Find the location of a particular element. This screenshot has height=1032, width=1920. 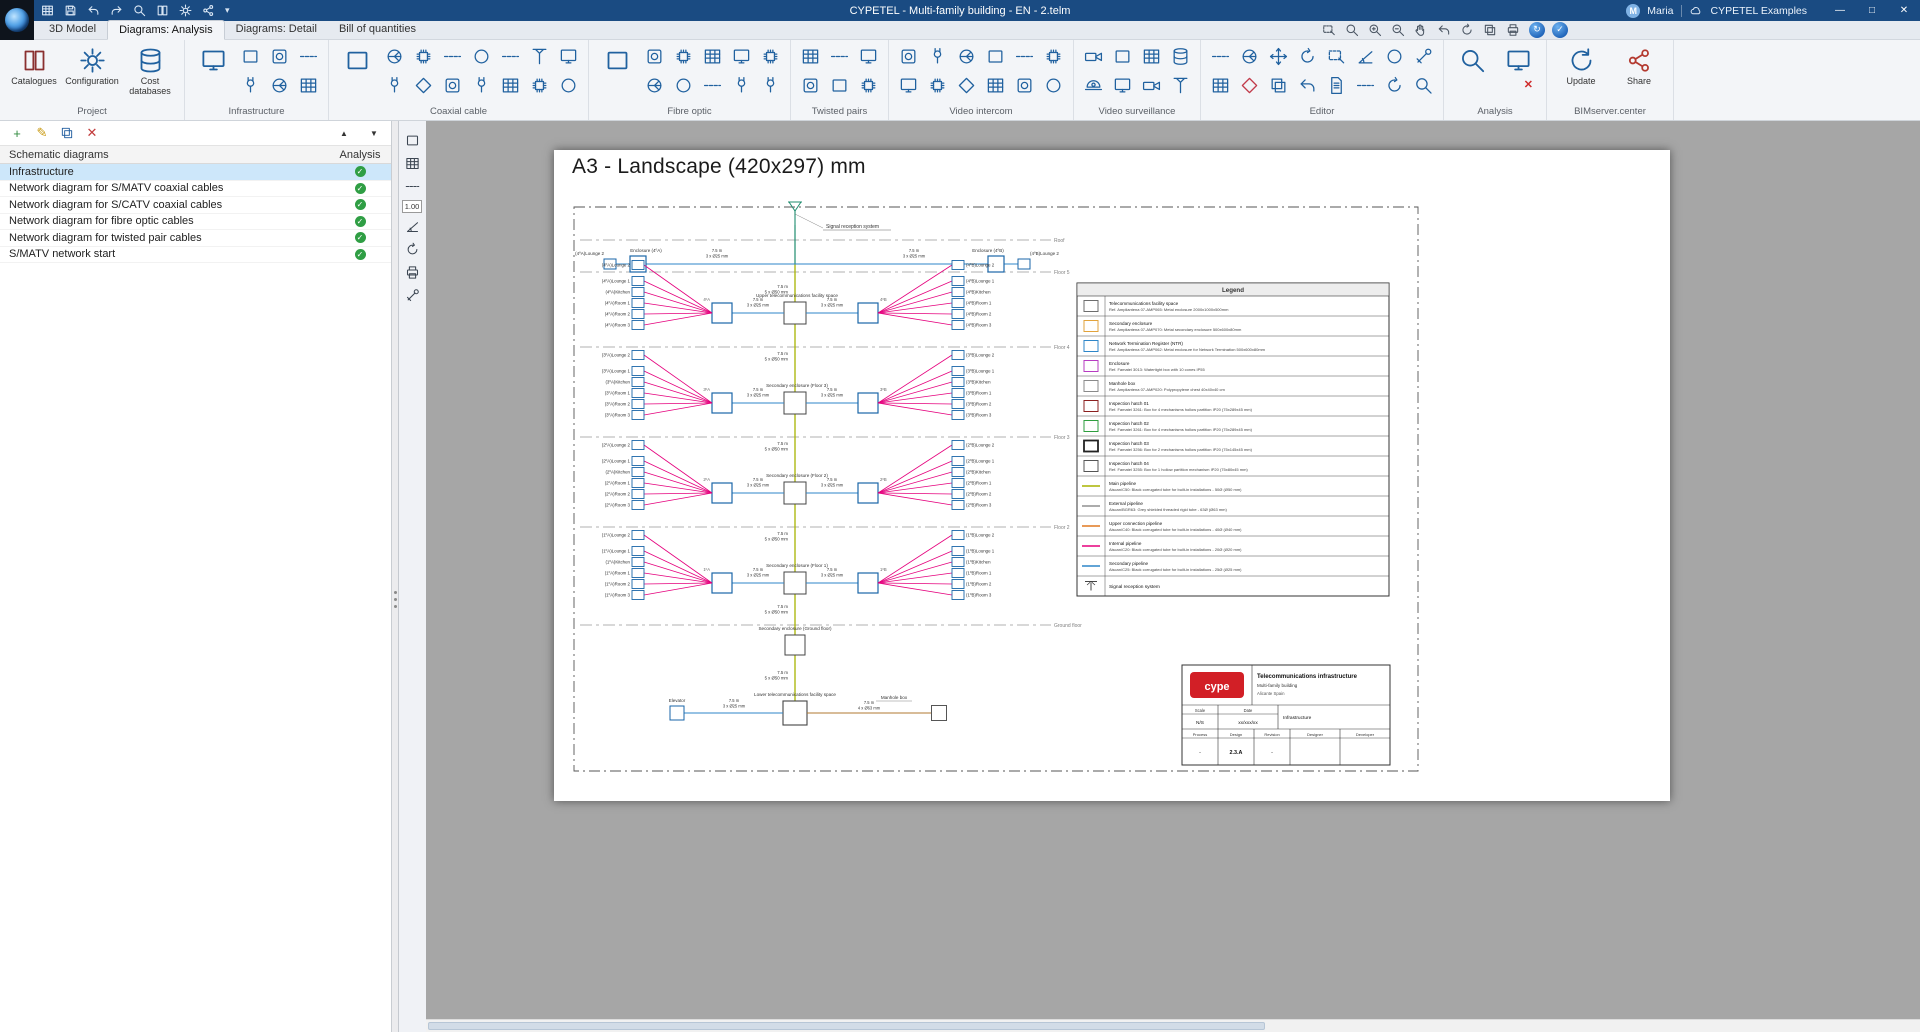

zoom-extents-button is located at coordinates (1351, 29).